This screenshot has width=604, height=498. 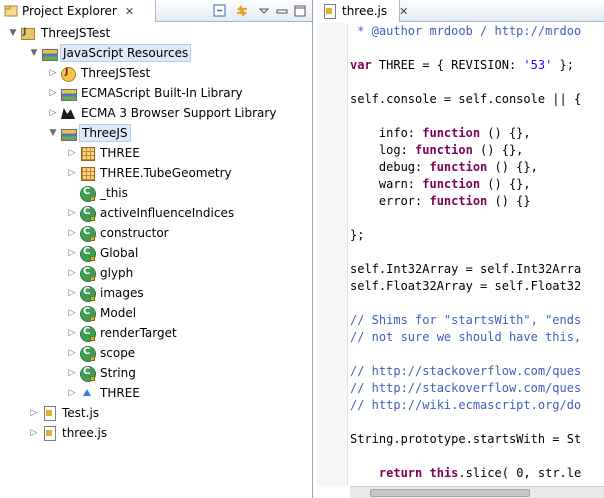 I want to click on tree-item-glyph: ▷ glyph, so click(x=156, y=273).